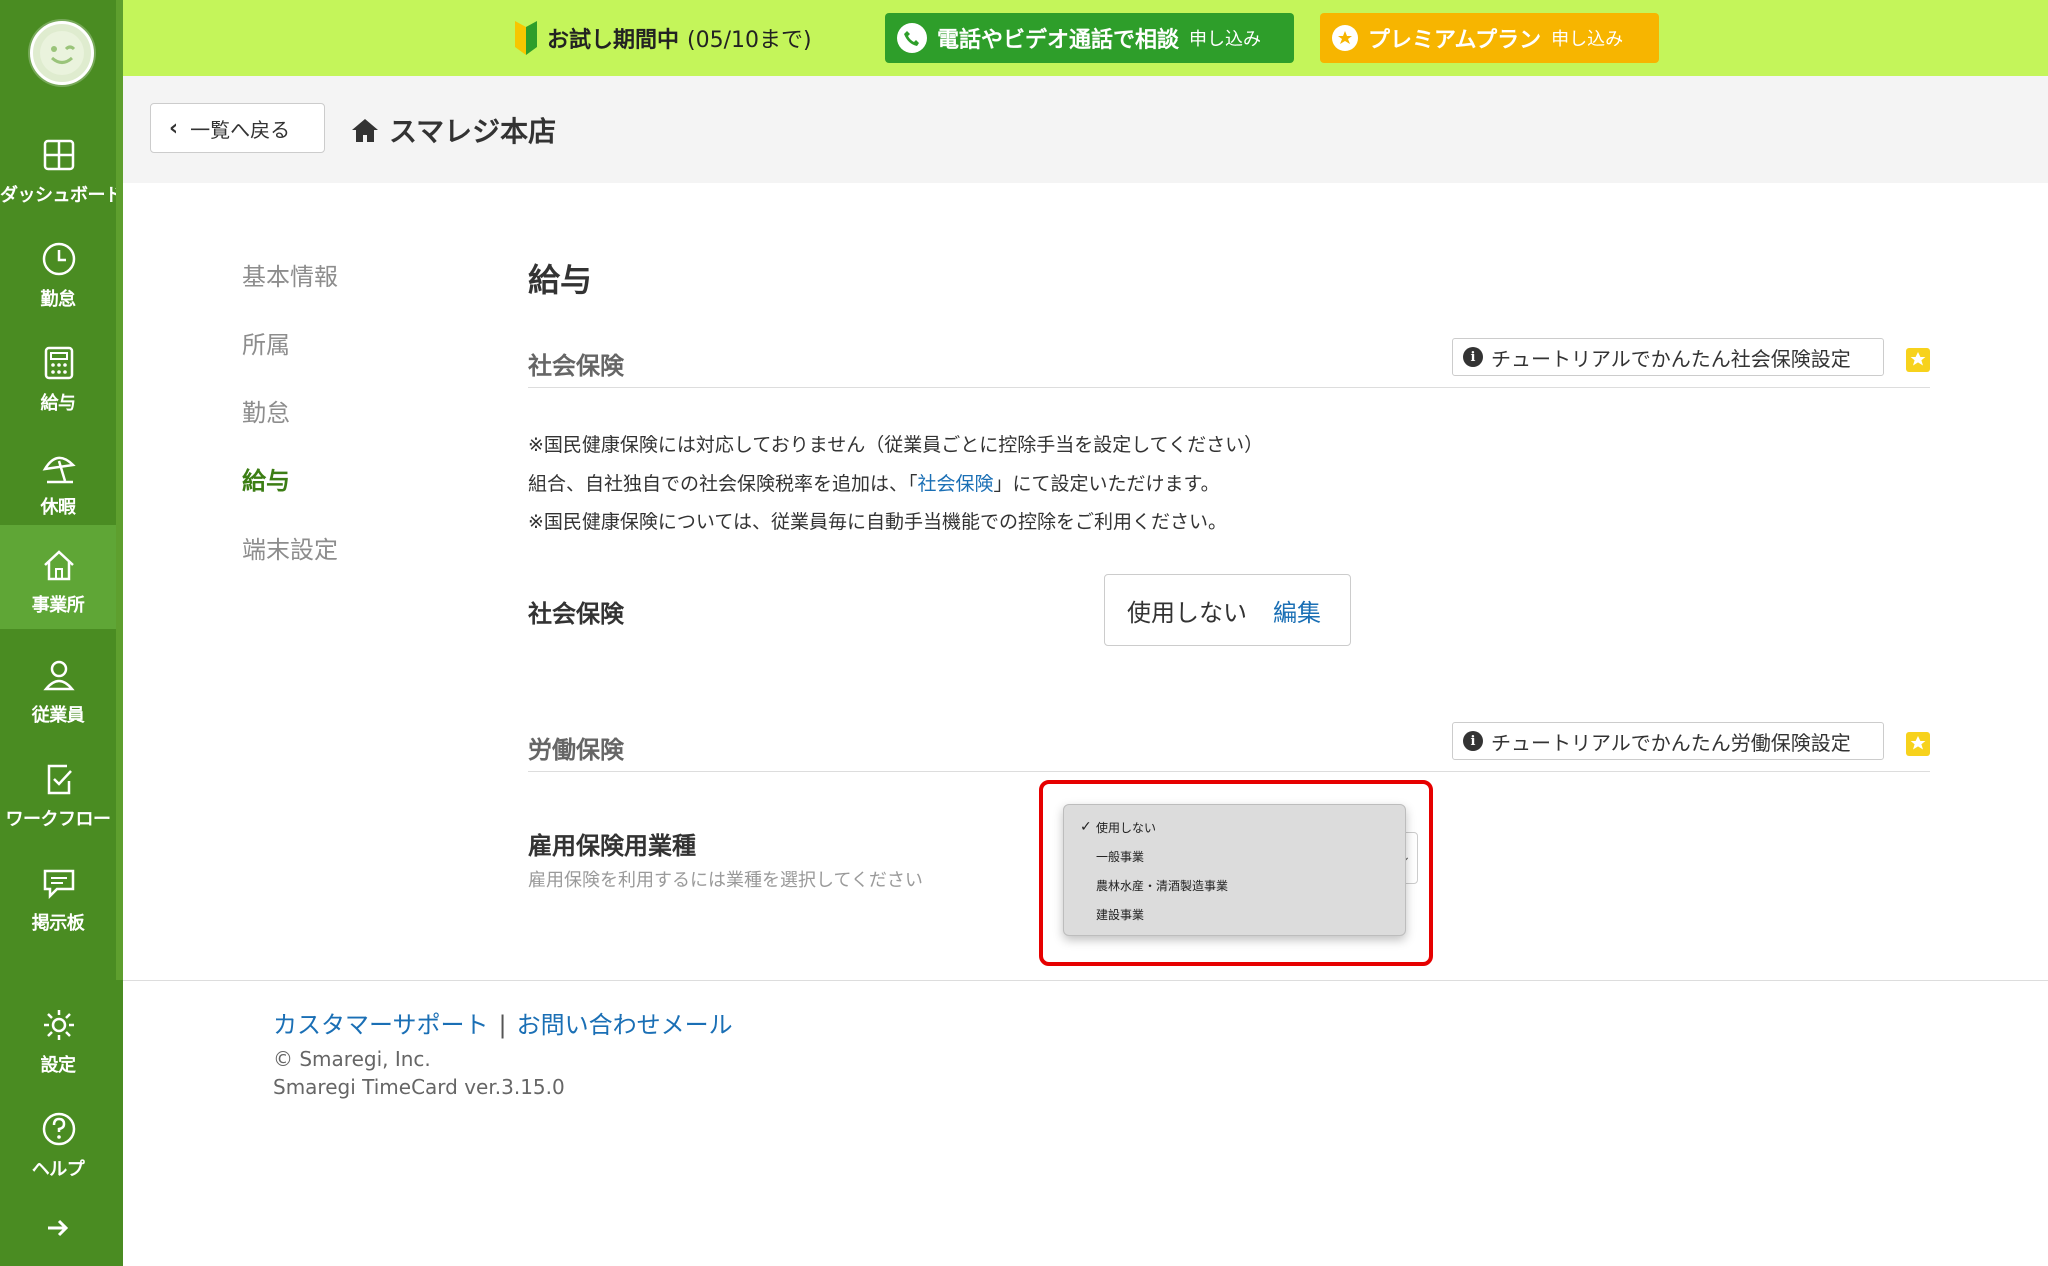 The height and width of the screenshot is (1266, 2048). What do you see at coordinates (1106, 484) in the screenshot?
I see `note-text: 」にて設定いただけます。` at bounding box center [1106, 484].